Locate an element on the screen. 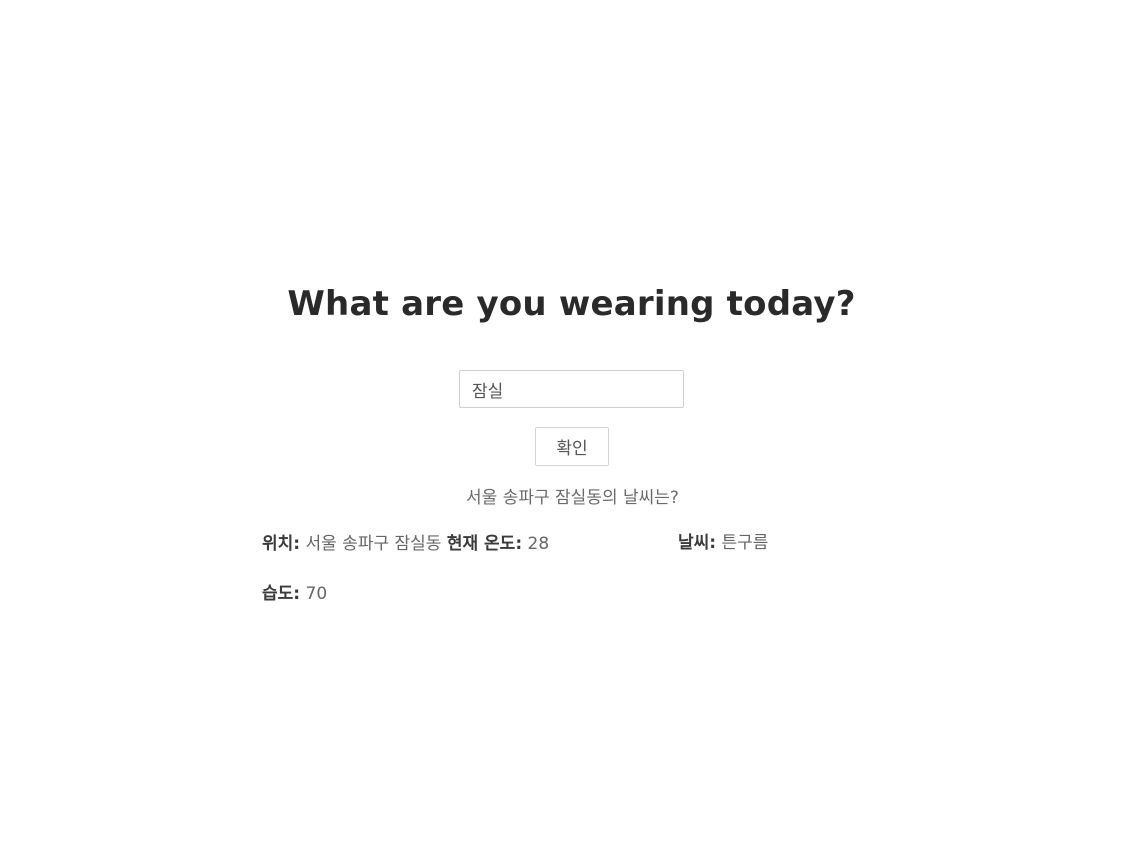 This screenshot has height=850, width=1133. weather-question-text: 서울 송파구 잠실동의 날씨는? is located at coordinates (572, 498).